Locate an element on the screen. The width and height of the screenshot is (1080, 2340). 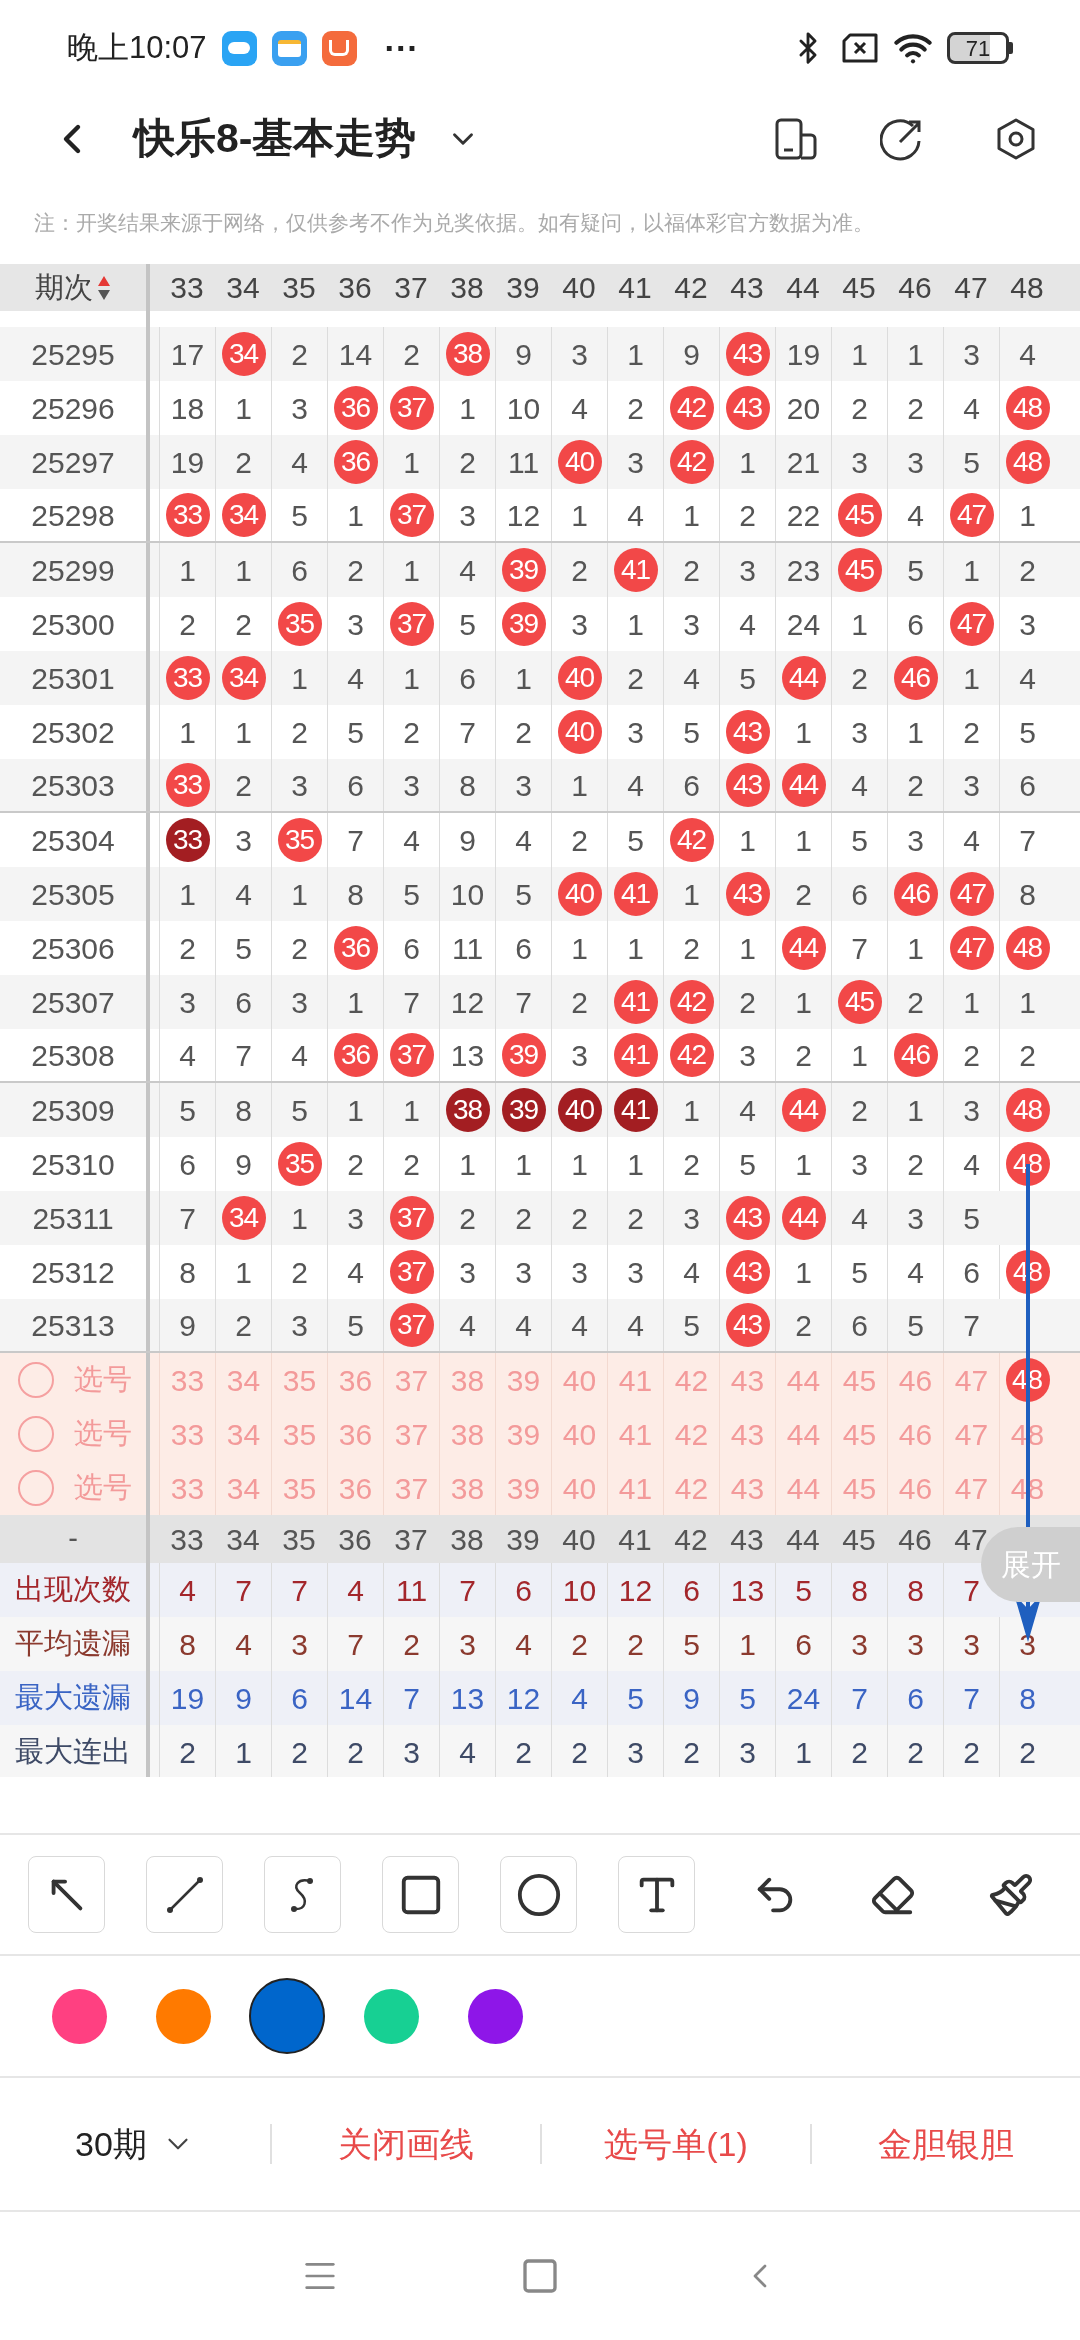
miss-count: 18 is located at coordinates (187, 408).